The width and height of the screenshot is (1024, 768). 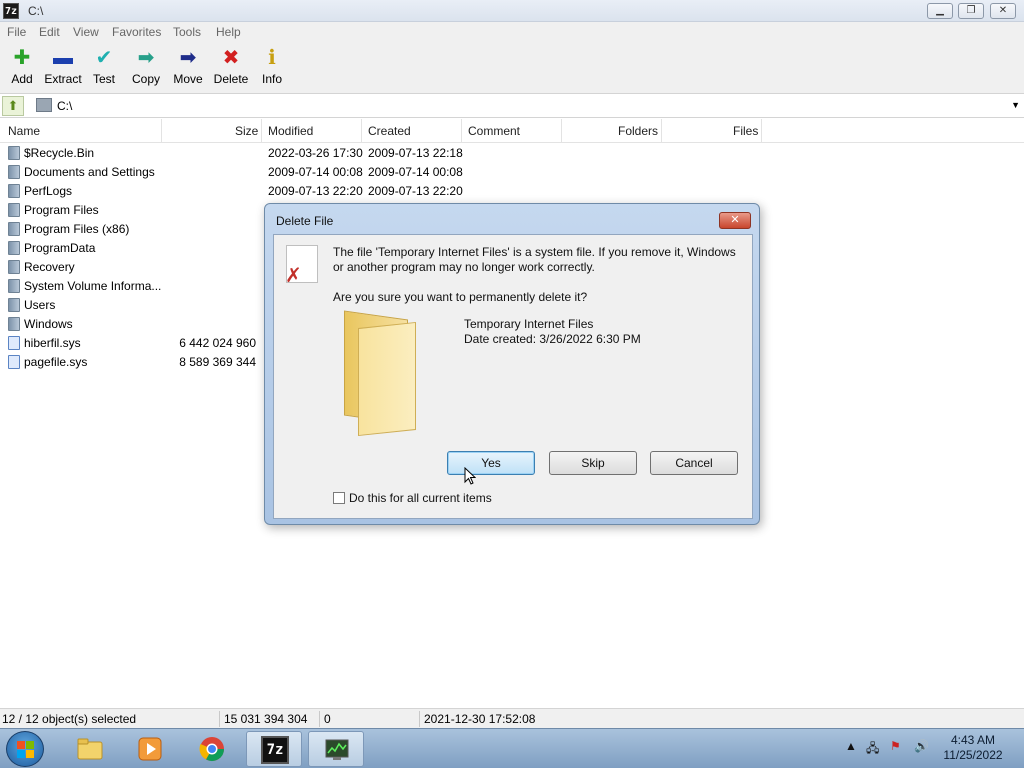 What do you see at coordinates (290, 131) in the screenshot?
I see `col-modified: Modified` at bounding box center [290, 131].